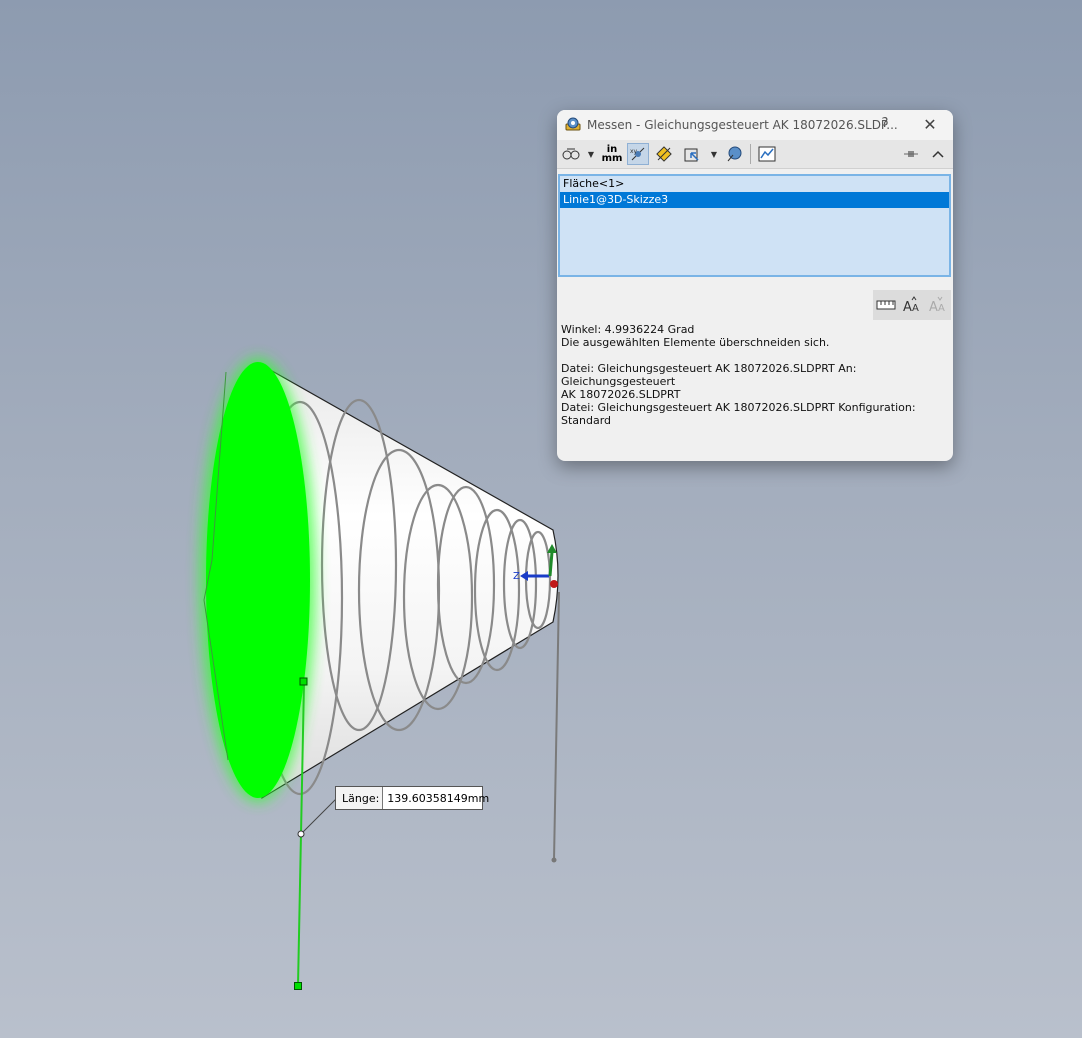 This screenshot has height=1038, width=1082. What do you see at coordinates (573, 124) in the screenshot?
I see `measure-tool-icon` at bounding box center [573, 124].